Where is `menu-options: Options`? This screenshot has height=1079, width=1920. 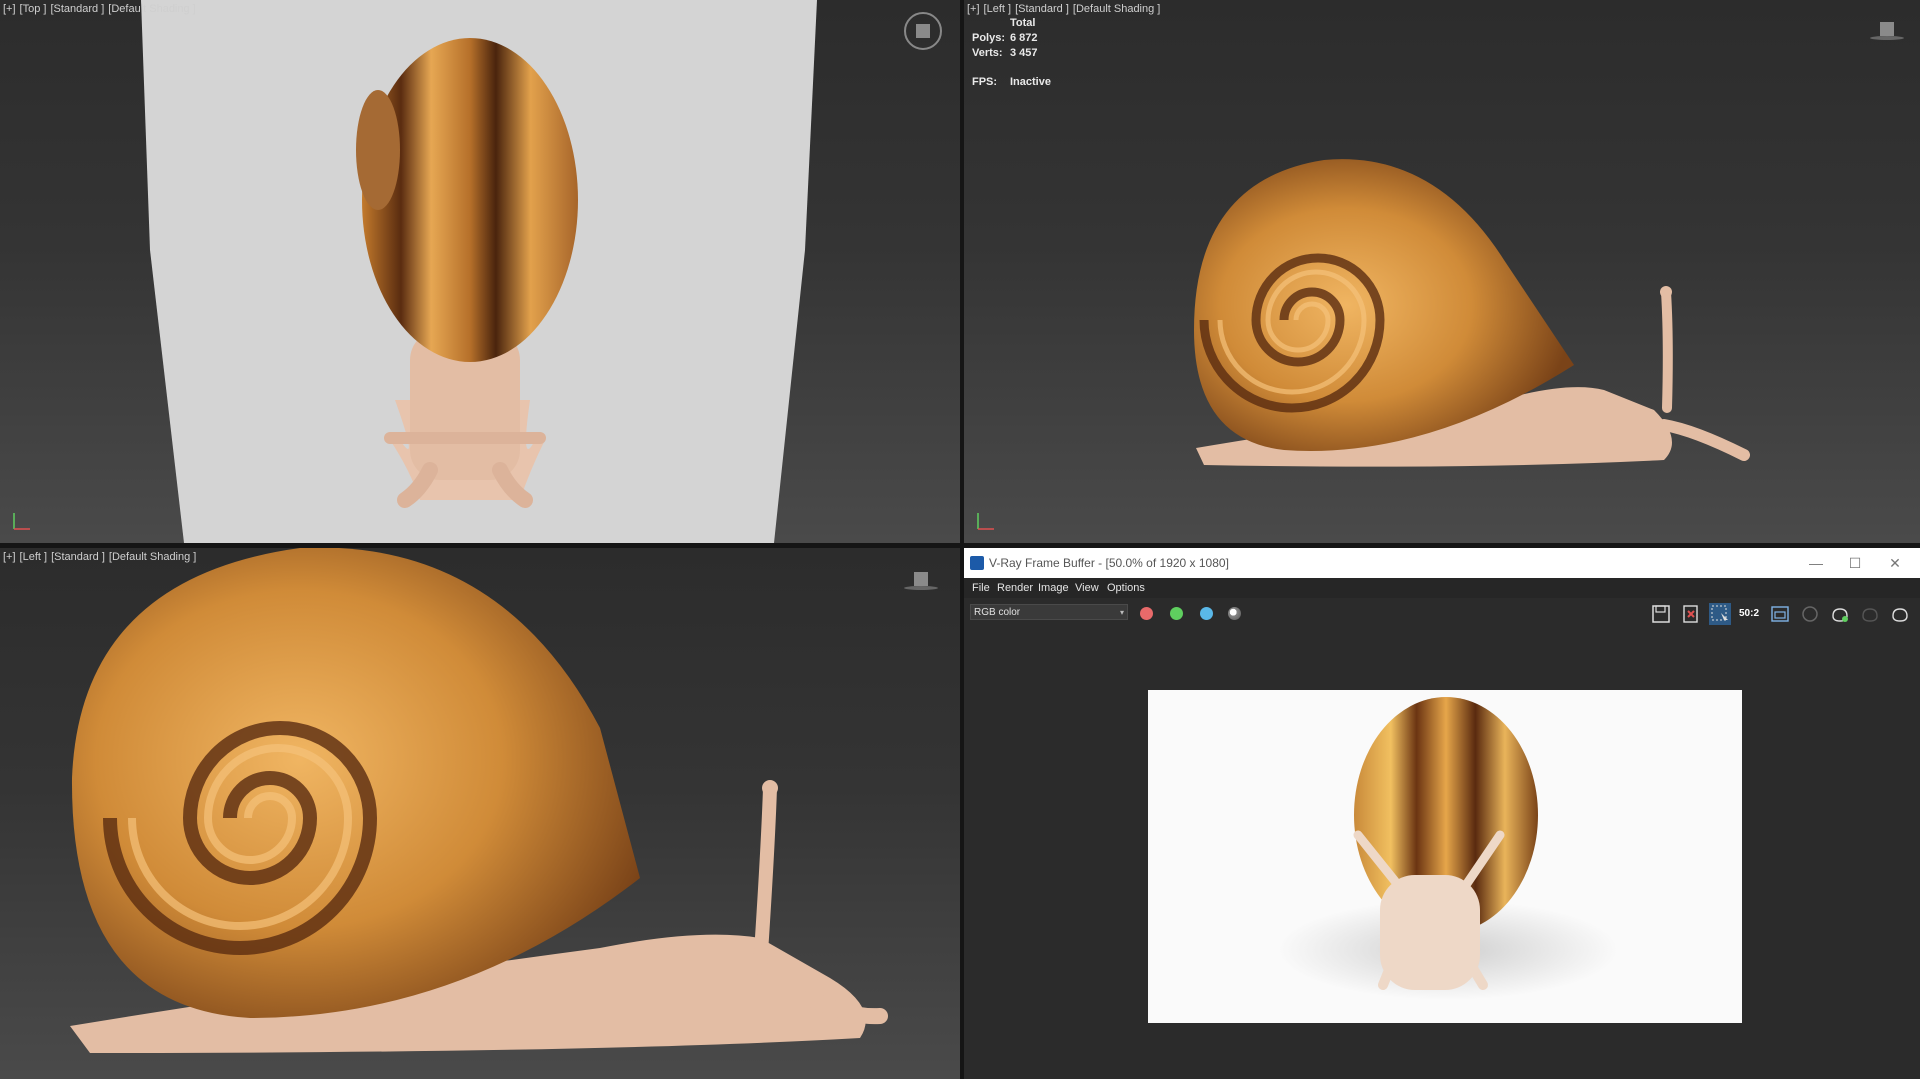 menu-options: Options is located at coordinates (1126, 588).